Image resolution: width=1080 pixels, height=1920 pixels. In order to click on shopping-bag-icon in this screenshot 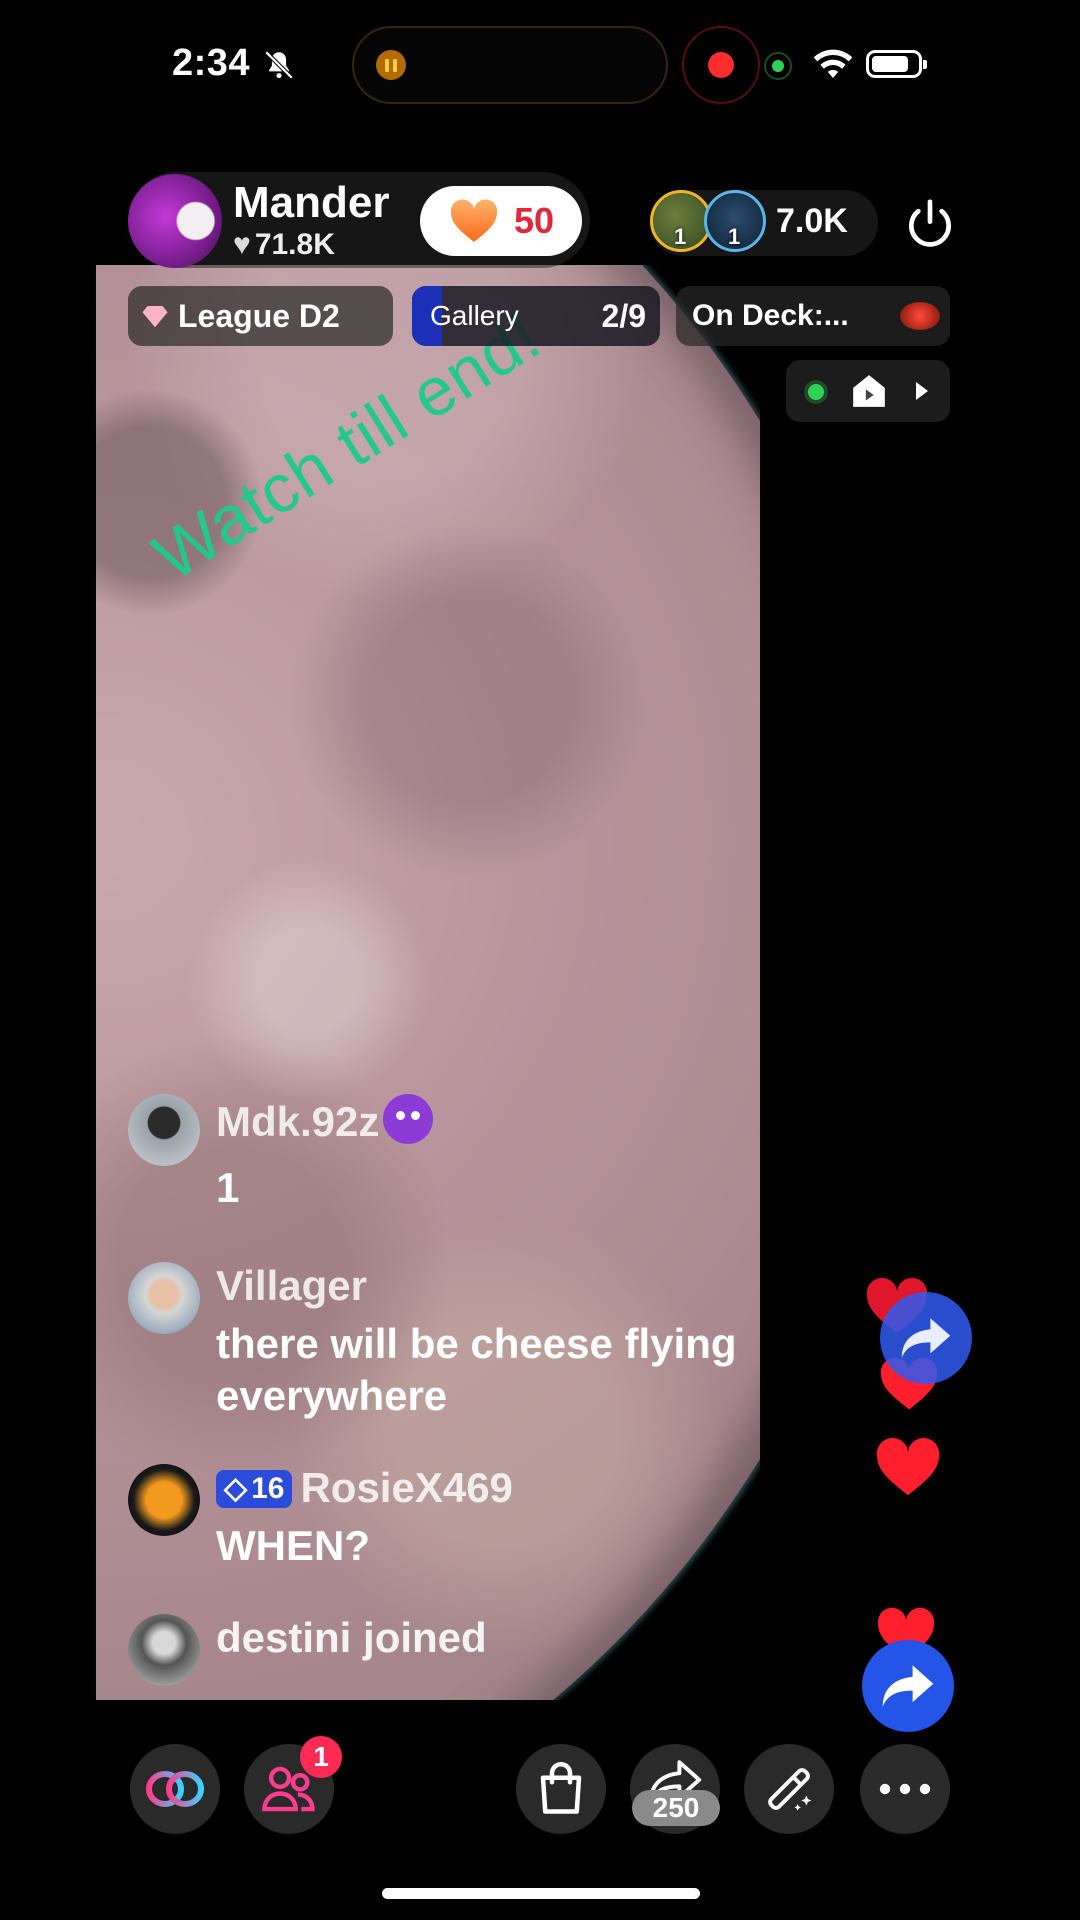, I will do `click(561, 1788)`.